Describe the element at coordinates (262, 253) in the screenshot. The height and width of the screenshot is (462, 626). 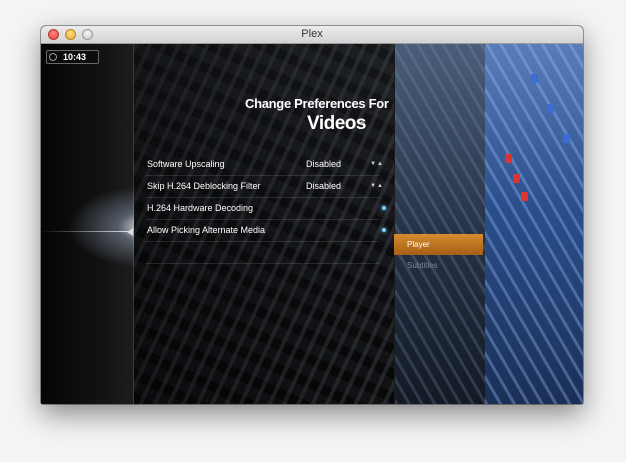
I see `settings-divider` at that location.